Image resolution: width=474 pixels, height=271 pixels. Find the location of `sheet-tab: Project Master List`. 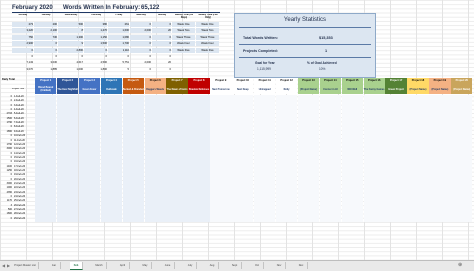

sheet-tab: Project Master List is located at coordinates (25, 265).